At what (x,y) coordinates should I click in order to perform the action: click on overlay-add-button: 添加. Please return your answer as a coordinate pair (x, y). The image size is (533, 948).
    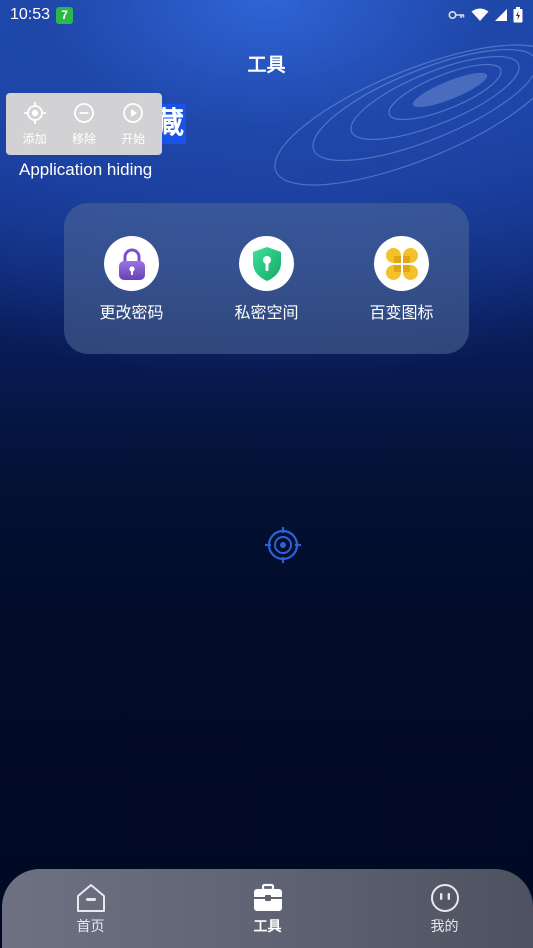
    Looking at the image, I should click on (35, 124).